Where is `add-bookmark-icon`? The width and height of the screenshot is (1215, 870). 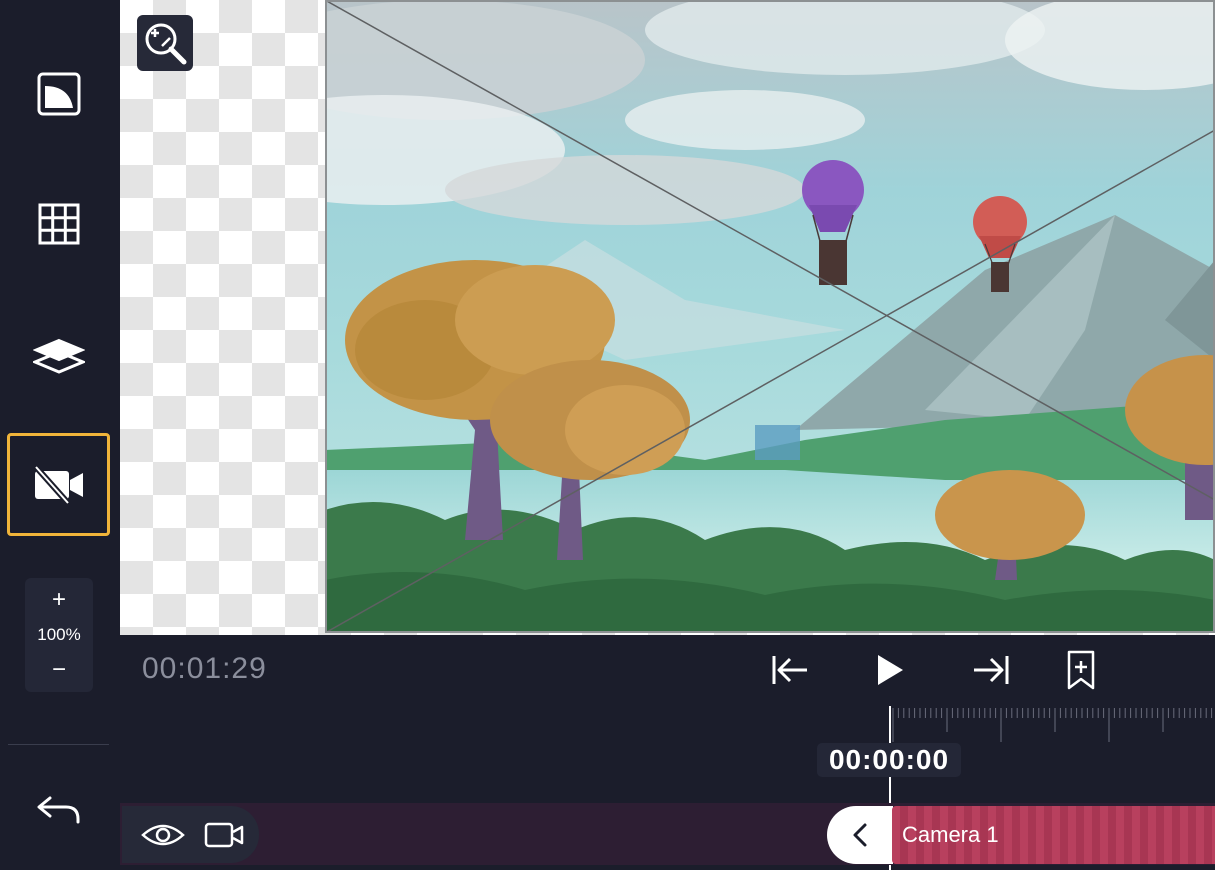 add-bookmark-icon is located at coordinates (1081, 670).